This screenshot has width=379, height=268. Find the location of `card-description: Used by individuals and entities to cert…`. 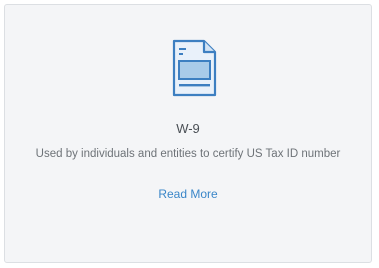

card-description: Used by individuals and entities to cert… is located at coordinates (188, 154).